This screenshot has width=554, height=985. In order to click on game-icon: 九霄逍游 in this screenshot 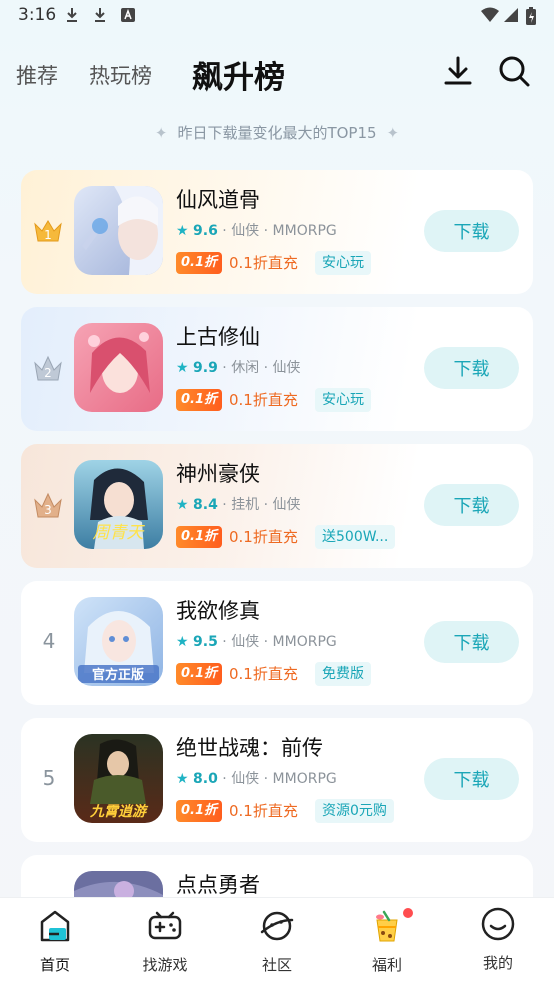, I will do `click(118, 778)`.